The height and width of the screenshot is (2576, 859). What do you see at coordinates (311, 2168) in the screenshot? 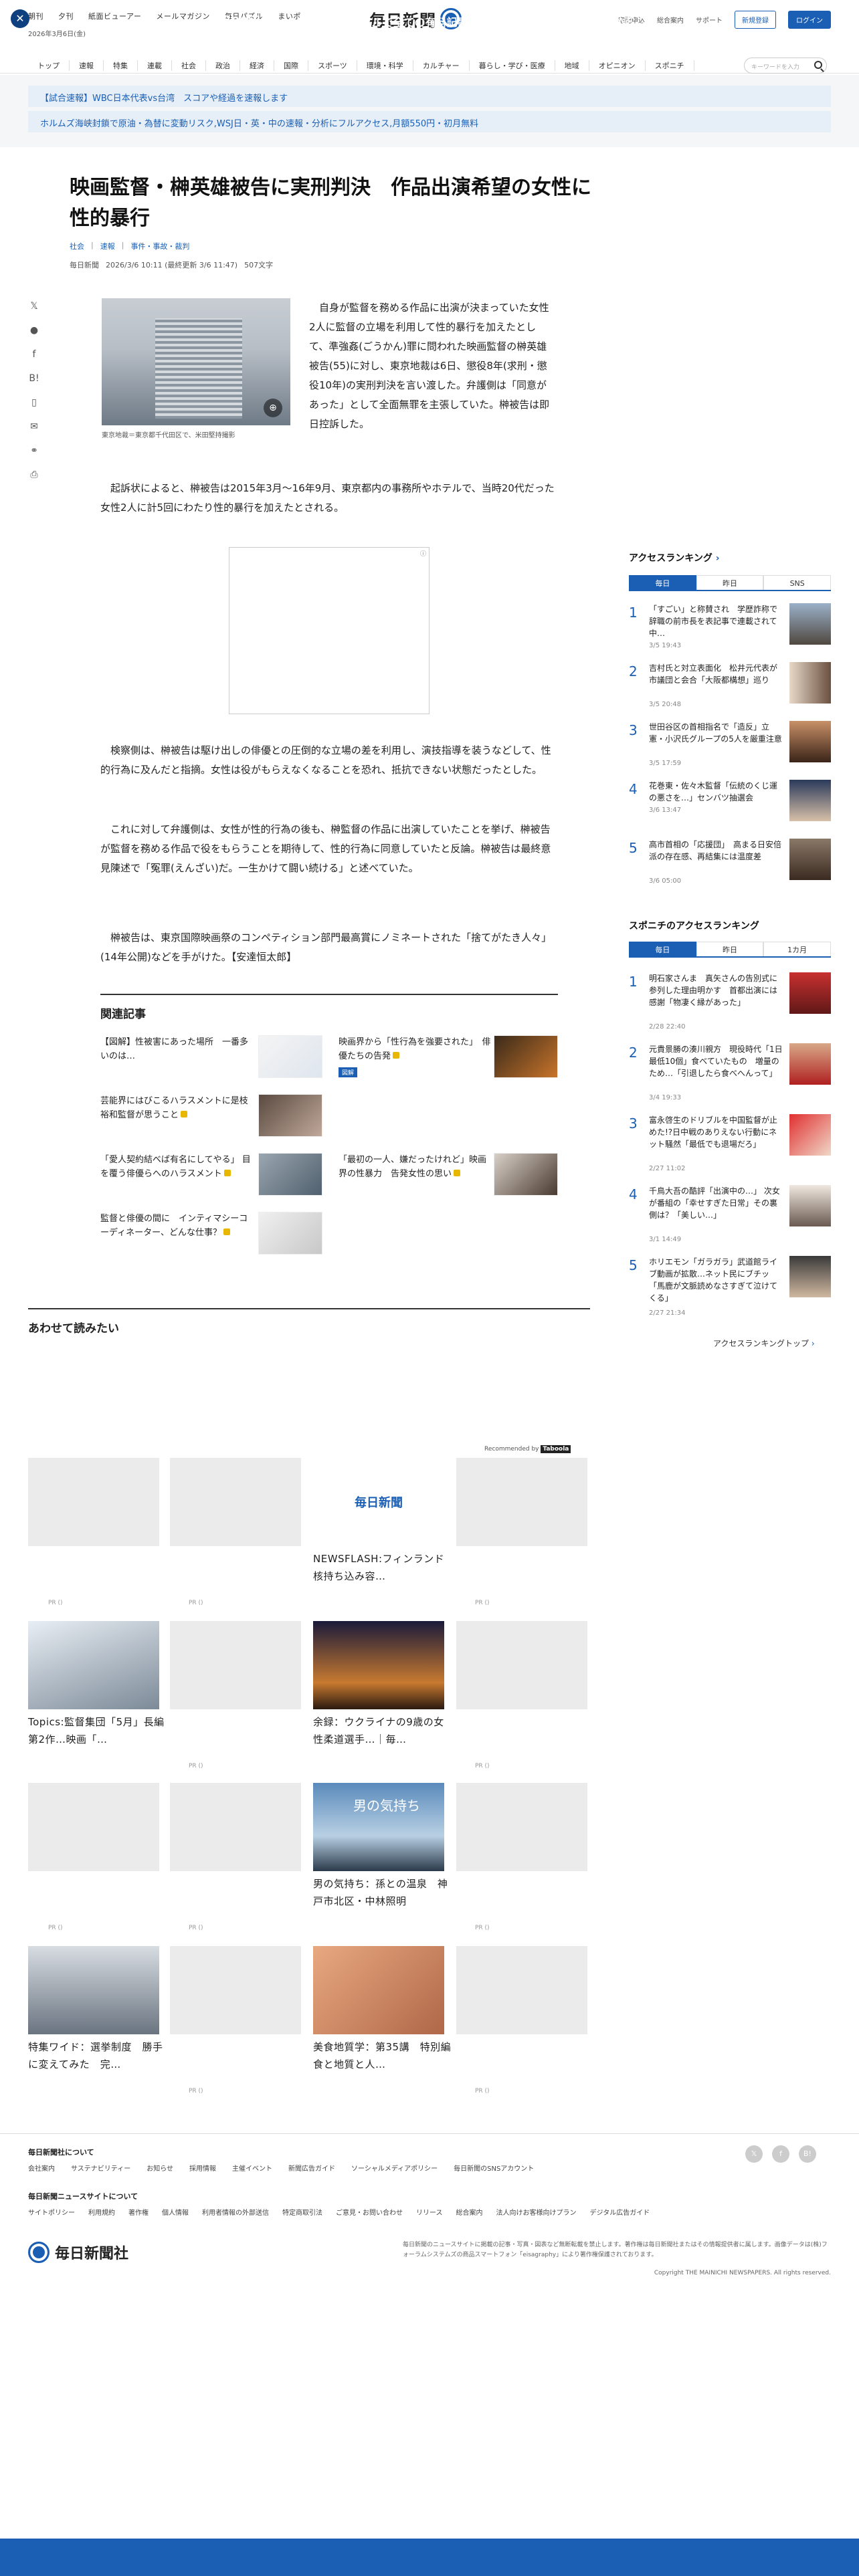
I see `footer-link: 新聞広告ガイド` at bounding box center [311, 2168].